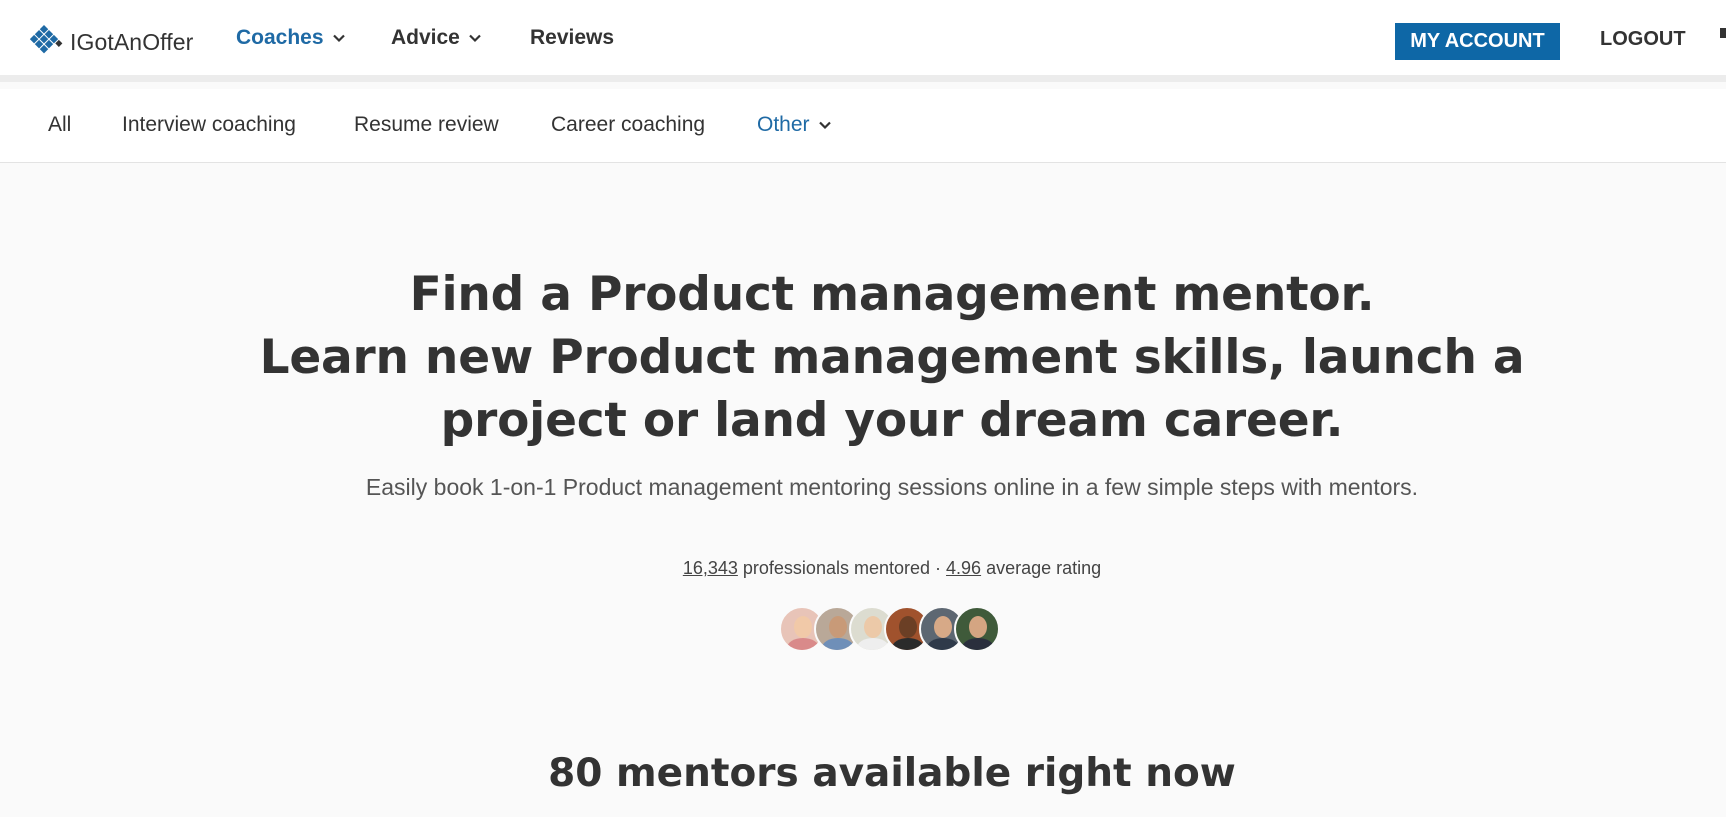  What do you see at coordinates (46, 39) in the screenshot?
I see `logo-icon` at bounding box center [46, 39].